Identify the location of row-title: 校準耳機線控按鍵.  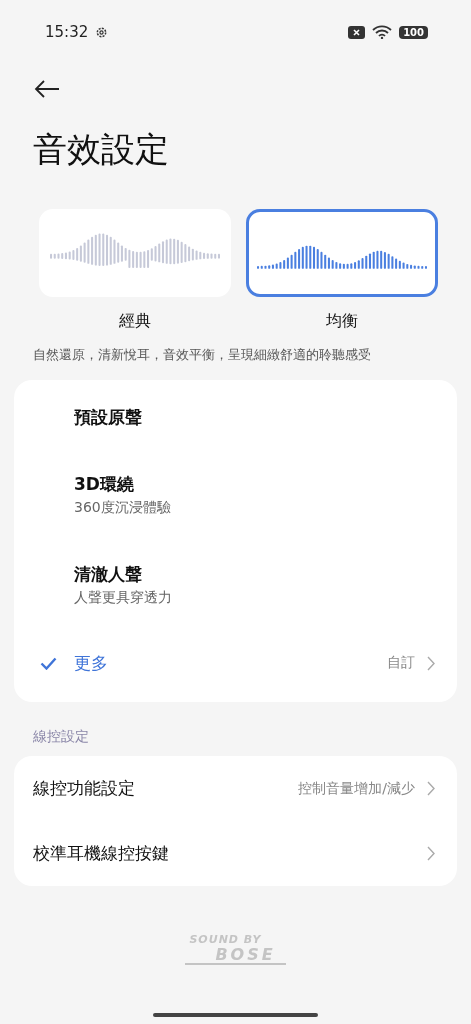
(101, 853).